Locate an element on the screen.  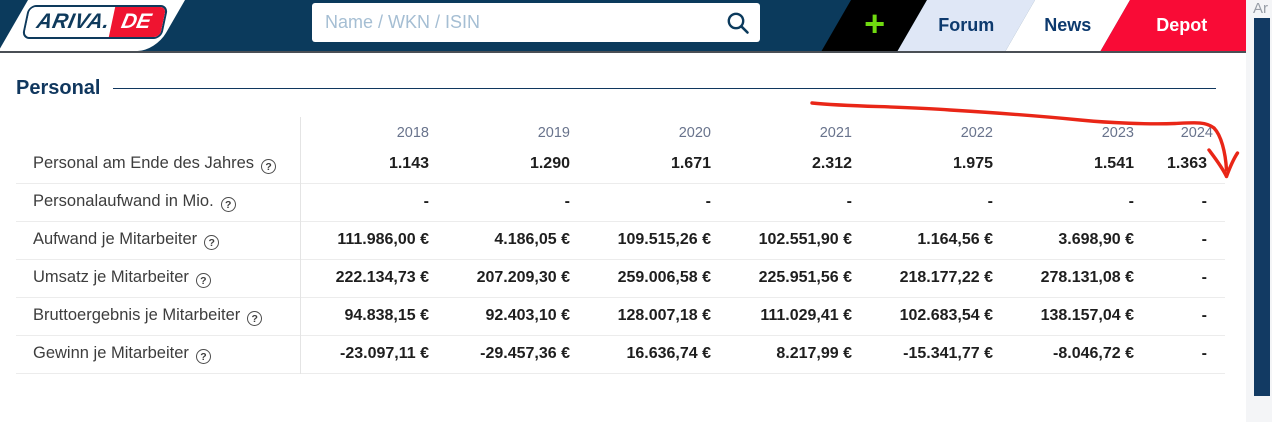
value-cell: 218.177,22 € is located at coordinates (946, 277).